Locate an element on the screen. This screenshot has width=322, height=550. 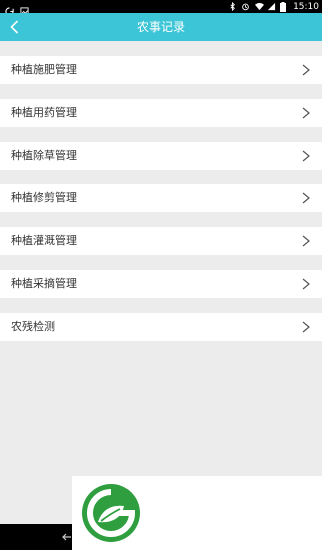
menu-item-label: 种植用药管理 is located at coordinates (44, 112).